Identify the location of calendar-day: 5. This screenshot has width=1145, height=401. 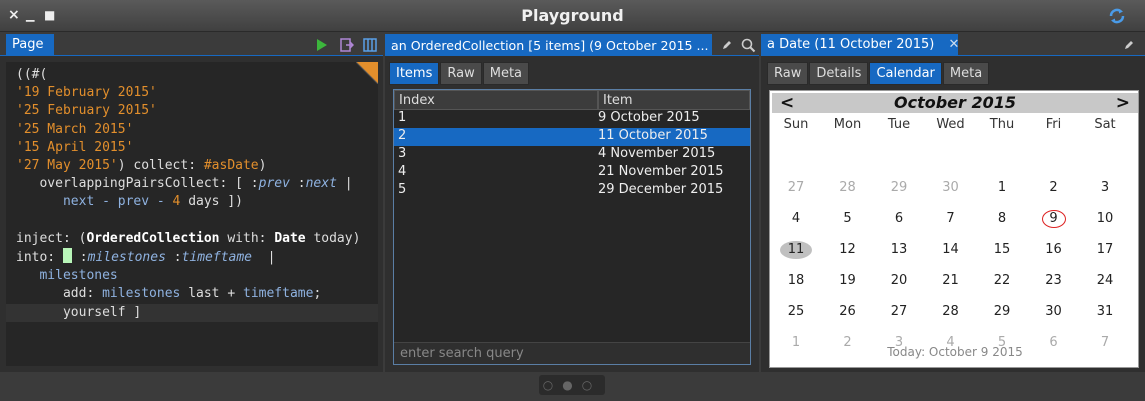
(848, 219).